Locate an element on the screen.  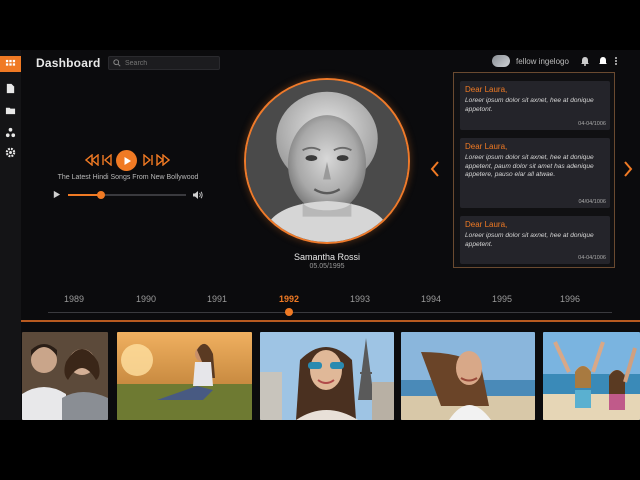
volume-icon is located at coordinates (197, 195).